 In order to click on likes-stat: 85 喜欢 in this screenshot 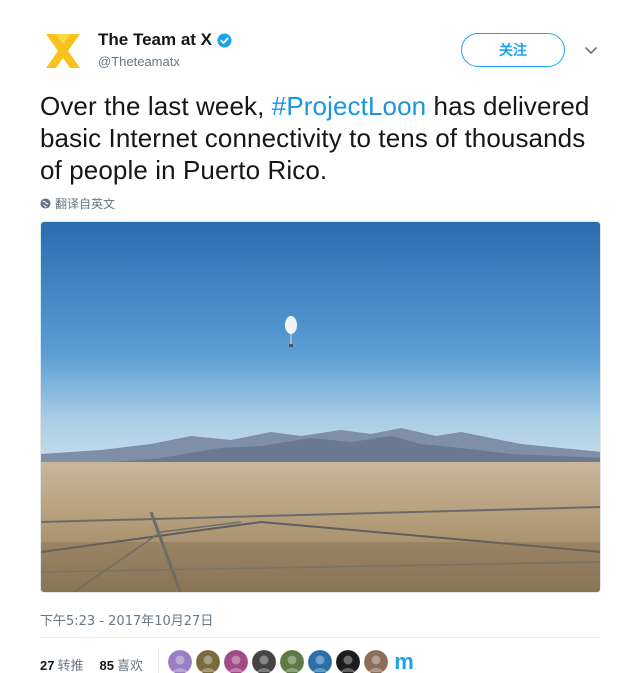, I will do `click(120, 664)`.